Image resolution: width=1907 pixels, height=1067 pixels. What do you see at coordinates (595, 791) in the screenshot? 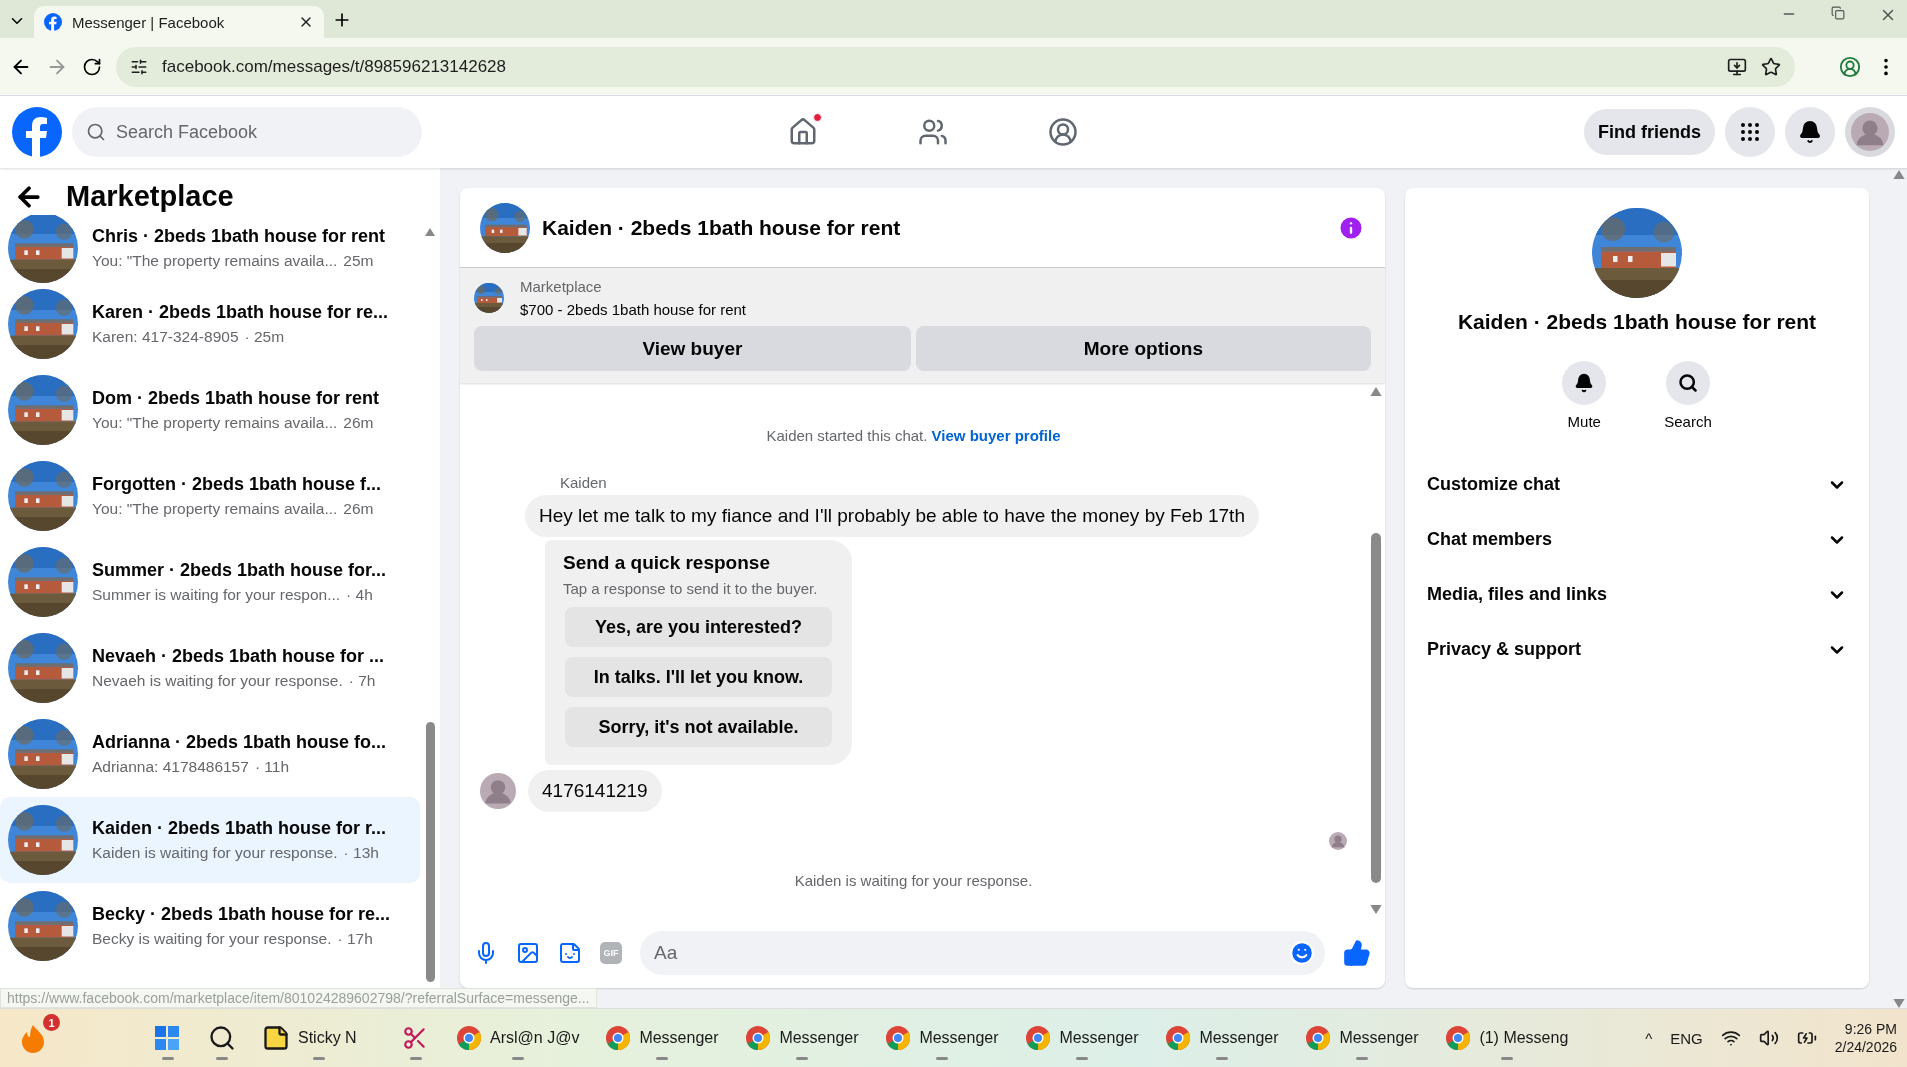
I see `message-bubble: 4176141219` at bounding box center [595, 791].